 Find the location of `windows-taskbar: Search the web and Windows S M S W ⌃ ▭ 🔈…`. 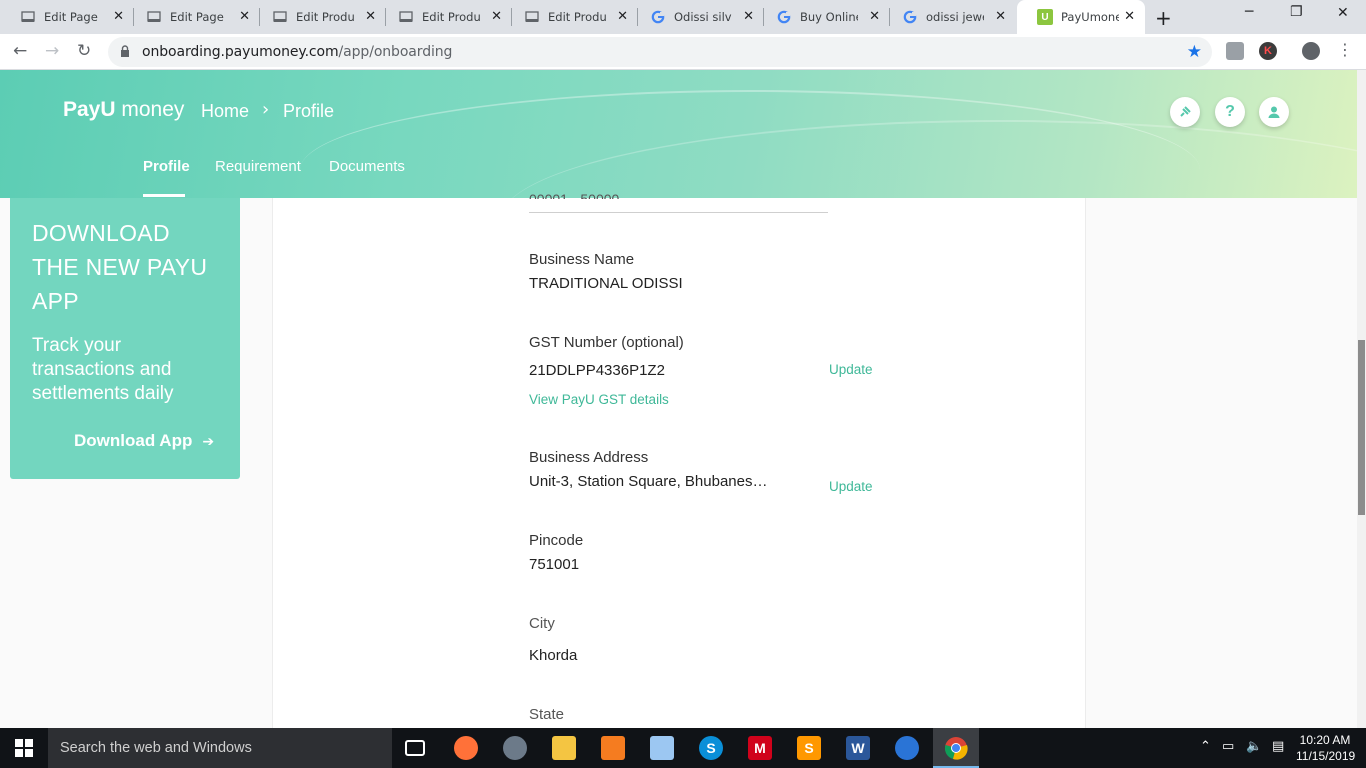

windows-taskbar: Search the web and Windows S M S W ⌃ ▭ 🔈… is located at coordinates (683, 748).